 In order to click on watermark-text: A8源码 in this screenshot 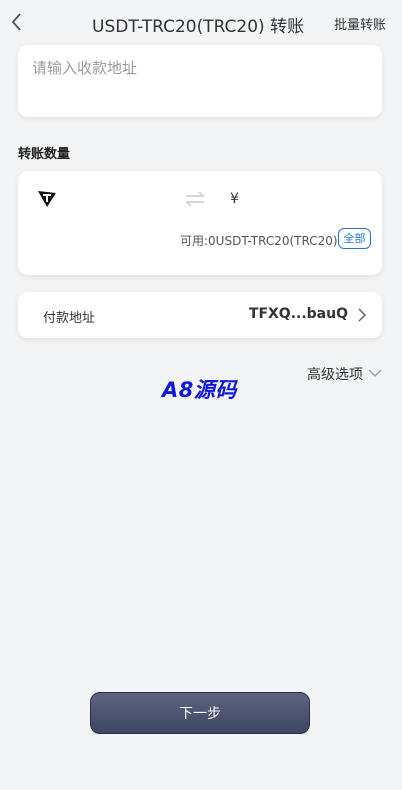, I will do `click(199, 390)`.